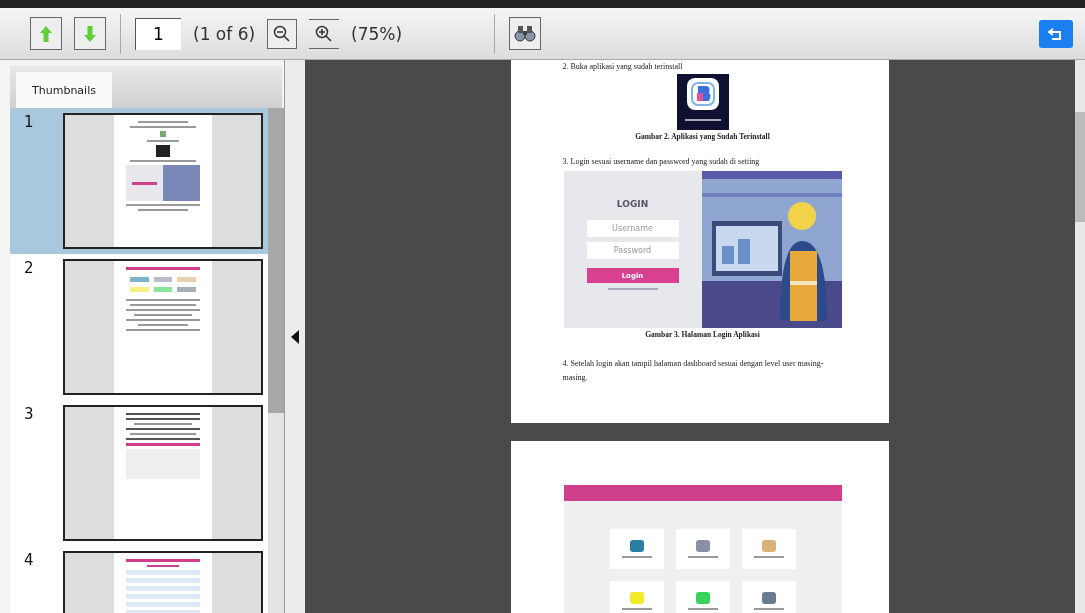 The height and width of the screenshot is (613, 1085). I want to click on return-icon, so click(1056, 33).